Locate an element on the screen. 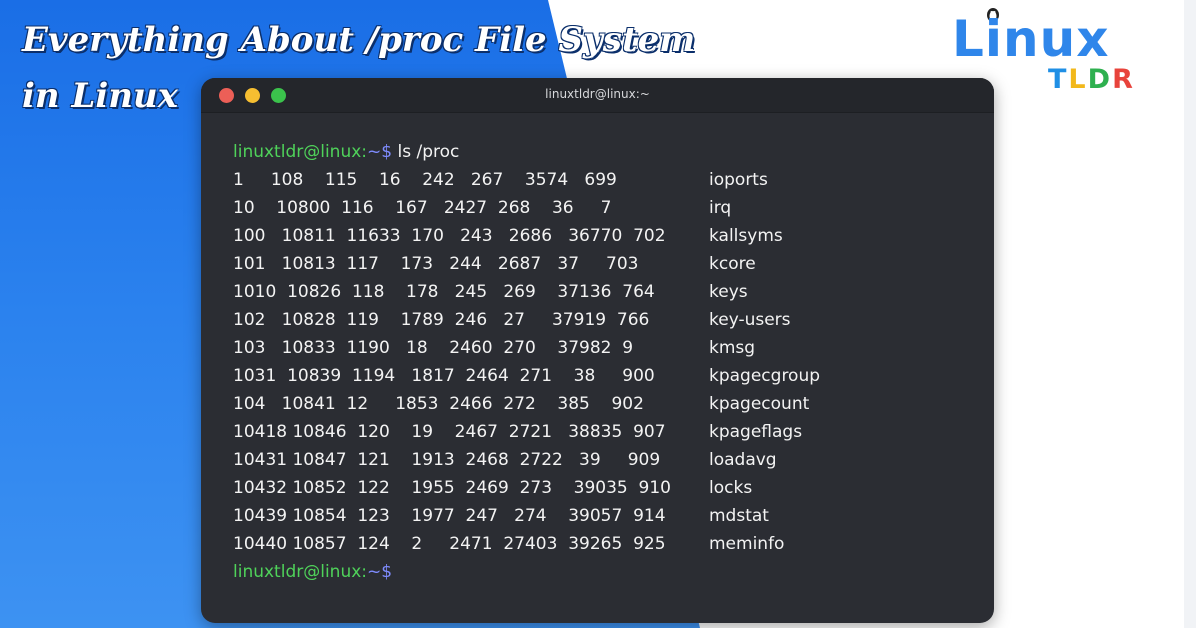 This screenshot has height=628, width=1196. proc-entry-name: mdstat is located at coordinates (739, 516).